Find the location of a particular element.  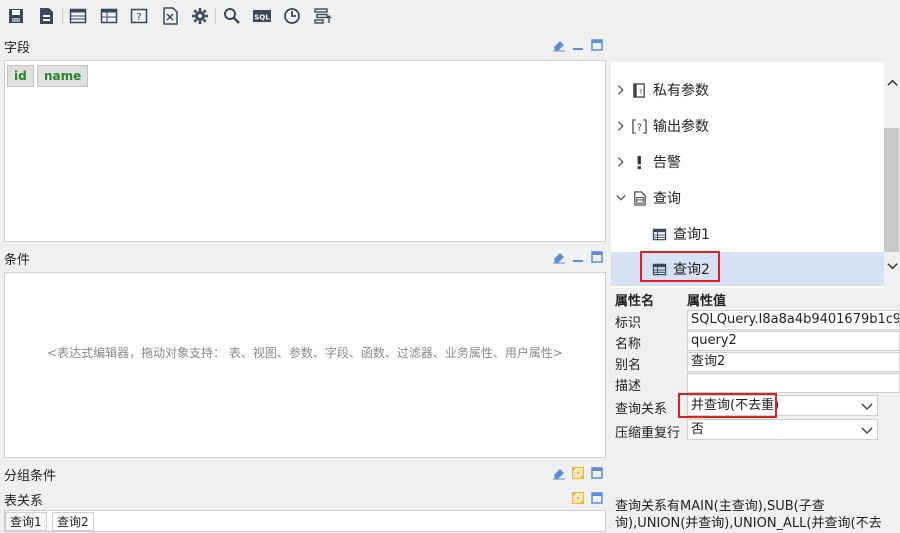

scrollbar-thumb is located at coordinates (891, 190).